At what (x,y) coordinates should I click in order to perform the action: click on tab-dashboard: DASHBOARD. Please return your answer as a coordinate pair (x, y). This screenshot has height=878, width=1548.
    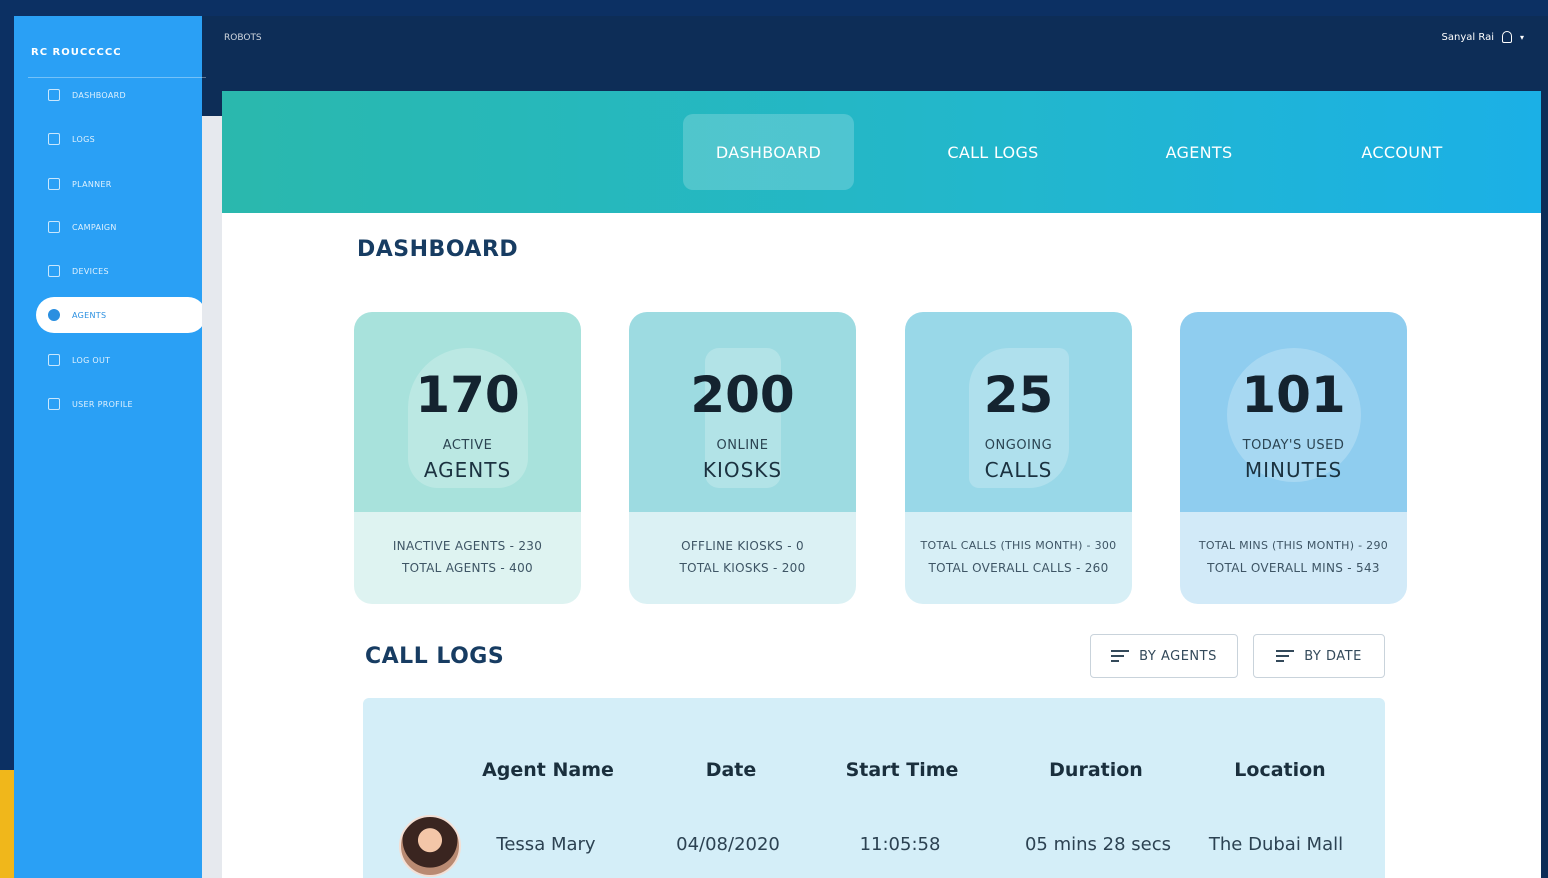
    Looking at the image, I should click on (768, 152).